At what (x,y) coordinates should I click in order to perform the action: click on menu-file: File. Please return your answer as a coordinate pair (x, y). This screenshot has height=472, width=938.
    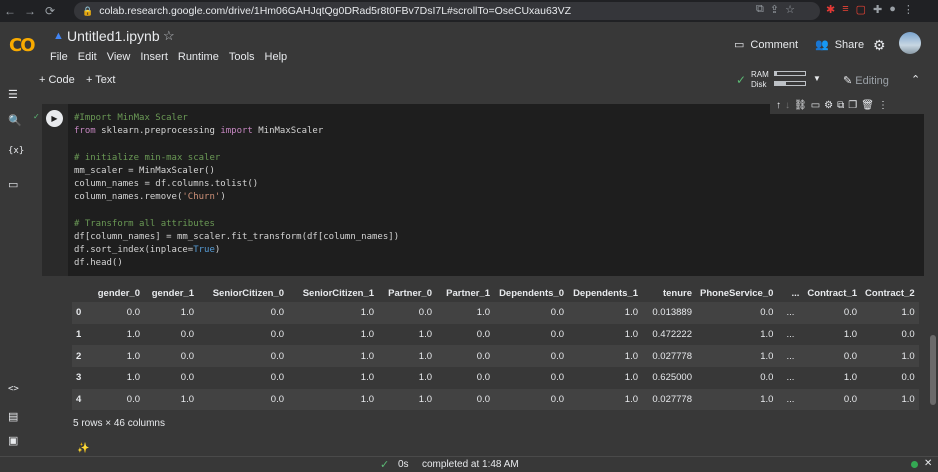
    Looking at the image, I should click on (59, 57).